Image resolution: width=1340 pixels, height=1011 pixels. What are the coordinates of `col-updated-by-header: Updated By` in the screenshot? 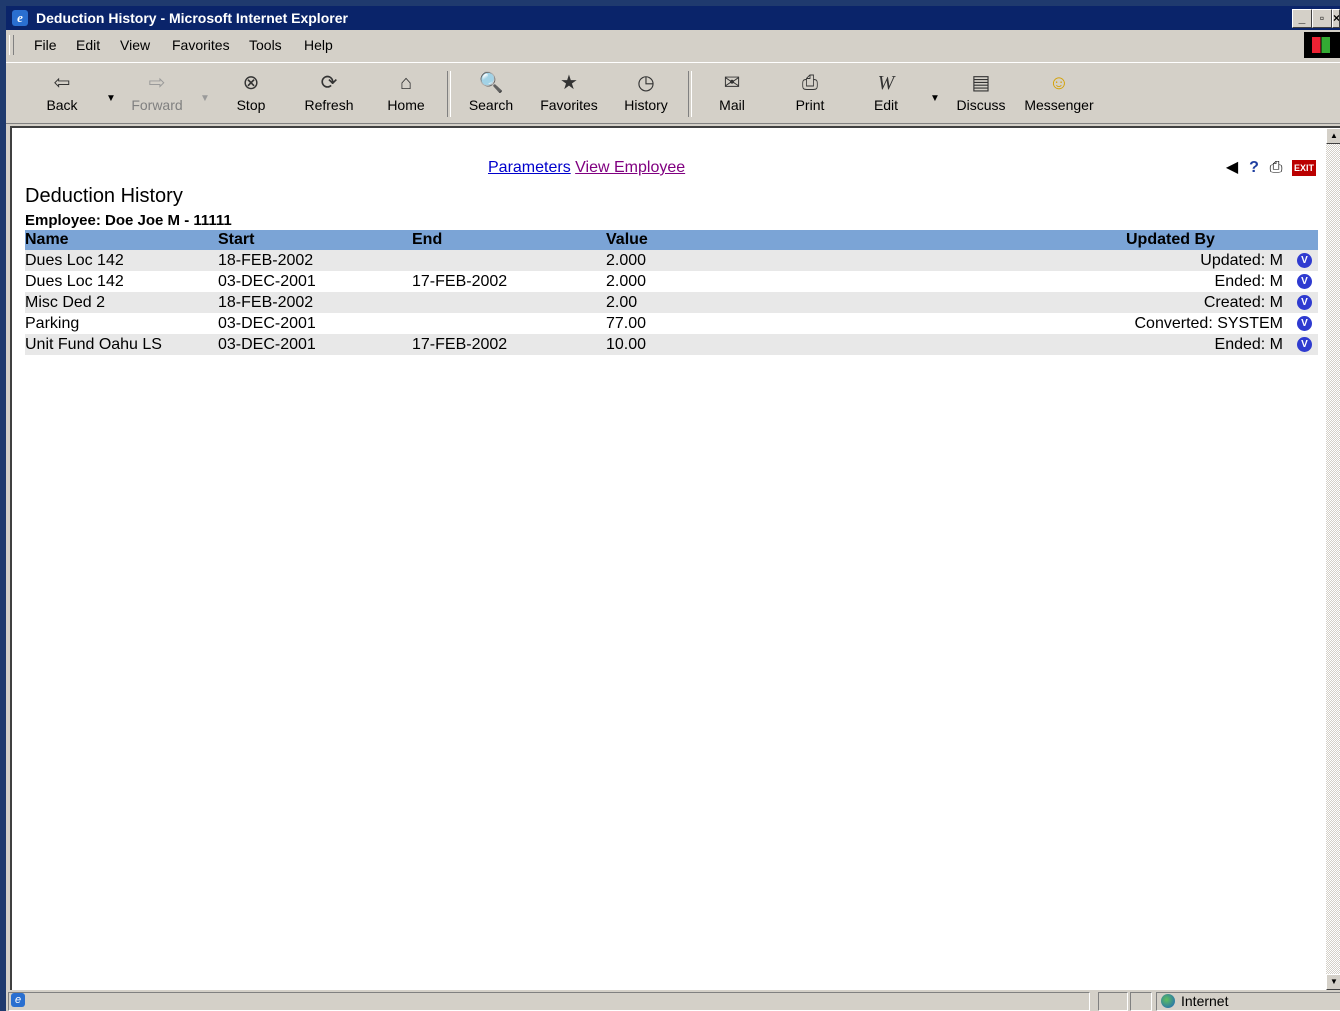 It's located at (1222, 240).